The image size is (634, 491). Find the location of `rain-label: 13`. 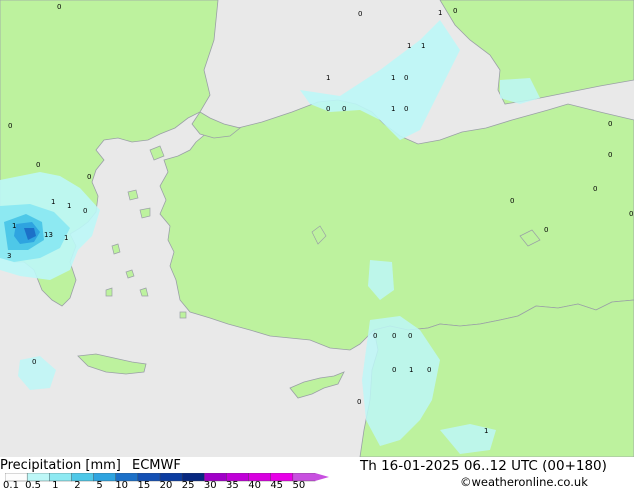

rain-label: 13 is located at coordinates (48, 235).